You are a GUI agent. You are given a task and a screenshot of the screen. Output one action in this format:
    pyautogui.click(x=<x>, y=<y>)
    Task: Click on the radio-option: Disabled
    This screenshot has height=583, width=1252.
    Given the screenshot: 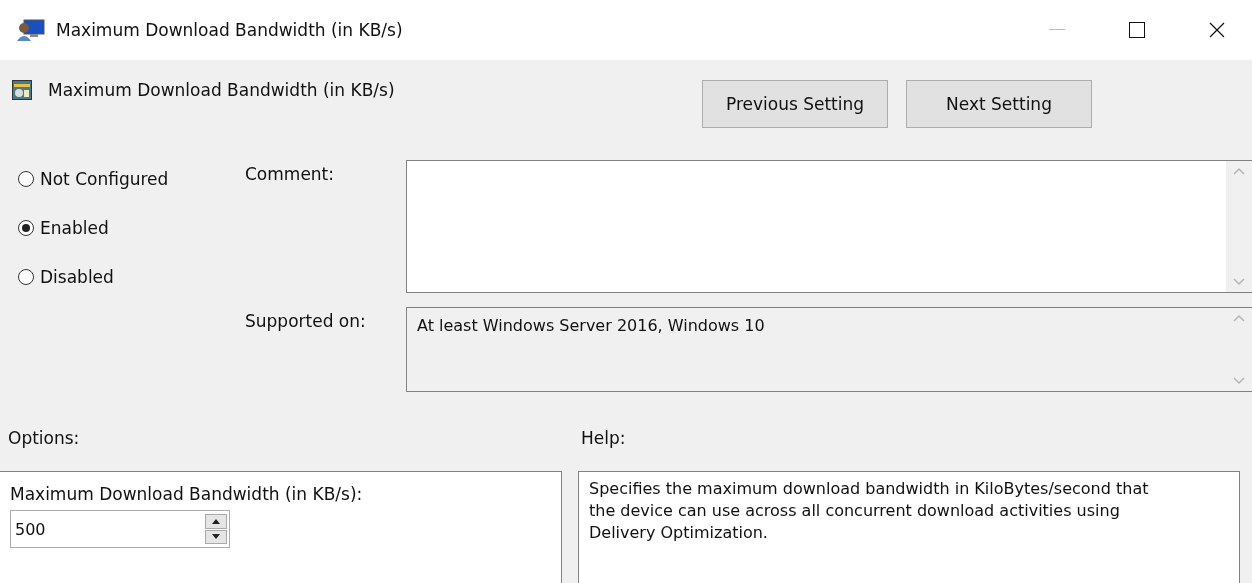 What is the action you would take?
    pyautogui.click(x=129, y=277)
    